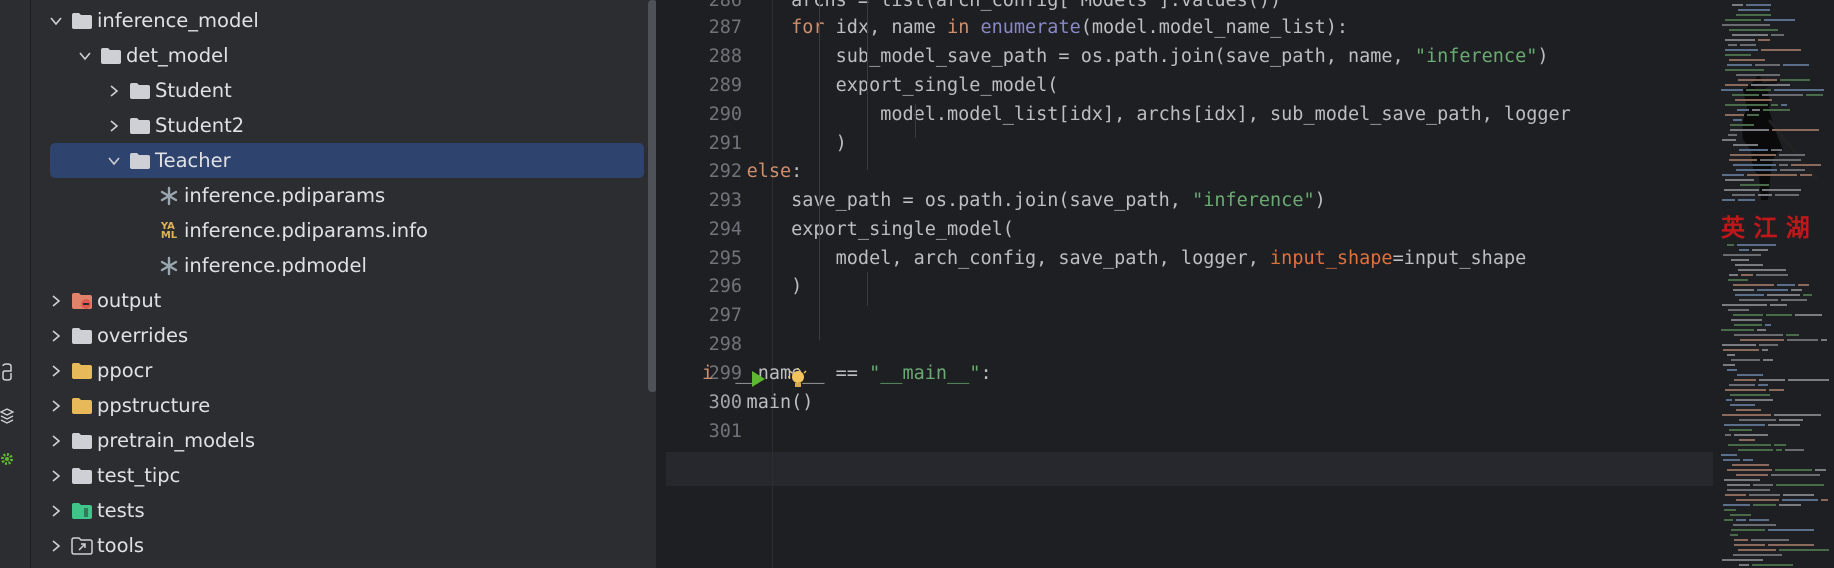 This screenshot has width=1834, height=568. Describe the element at coordinates (7, 415) in the screenshot. I see `layers-icon` at that location.